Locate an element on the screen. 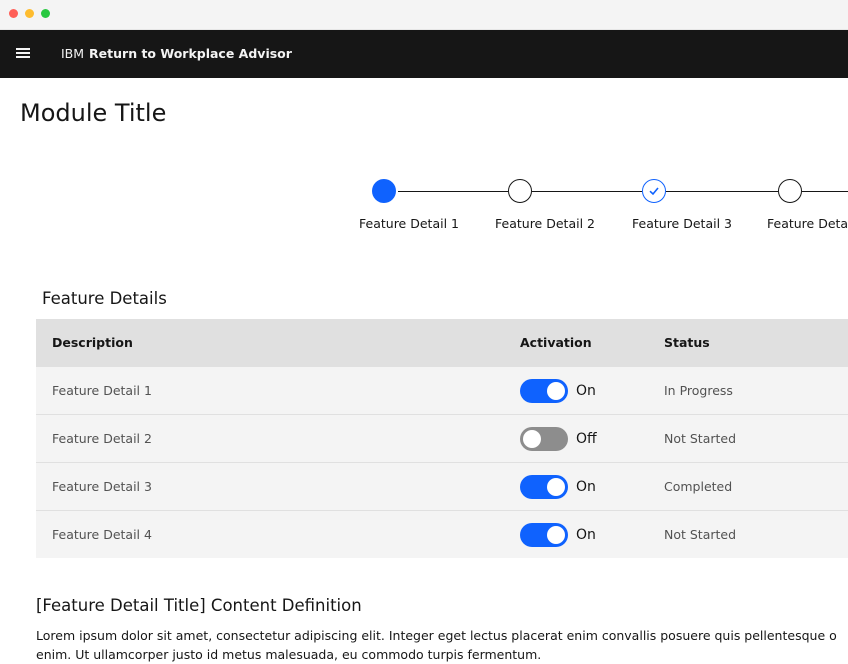 This screenshot has height=664, width=848. row-status: In Progress is located at coordinates (698, 390).